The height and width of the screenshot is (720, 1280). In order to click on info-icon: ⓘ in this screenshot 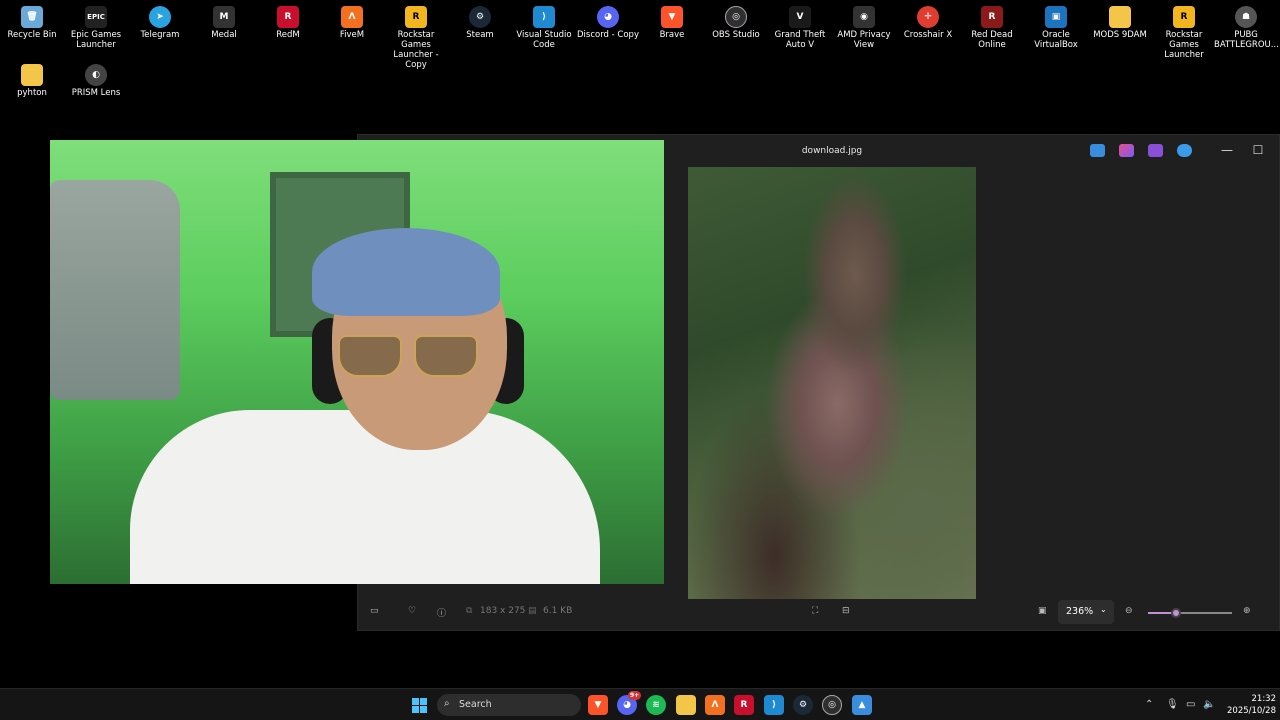, I will do `click(441, 612)`.